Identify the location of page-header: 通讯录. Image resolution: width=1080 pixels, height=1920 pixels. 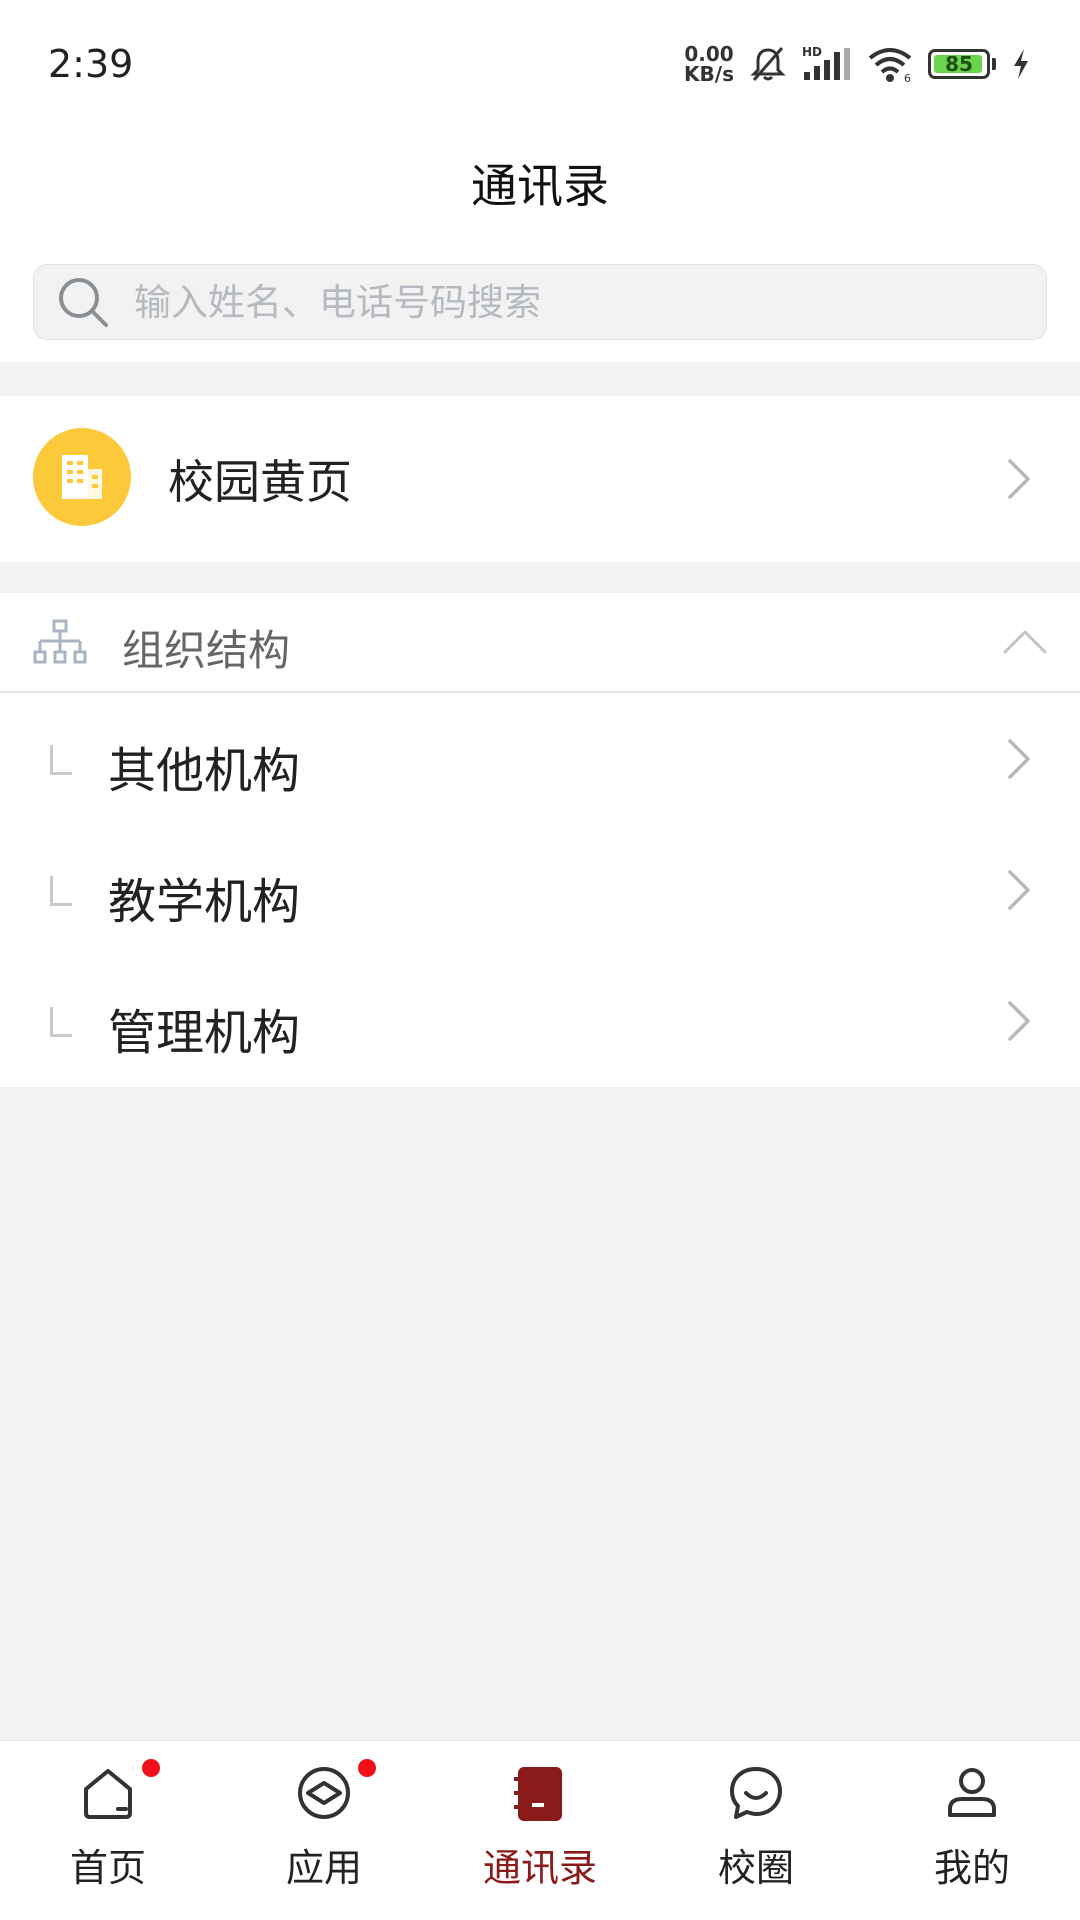
(540, 183).